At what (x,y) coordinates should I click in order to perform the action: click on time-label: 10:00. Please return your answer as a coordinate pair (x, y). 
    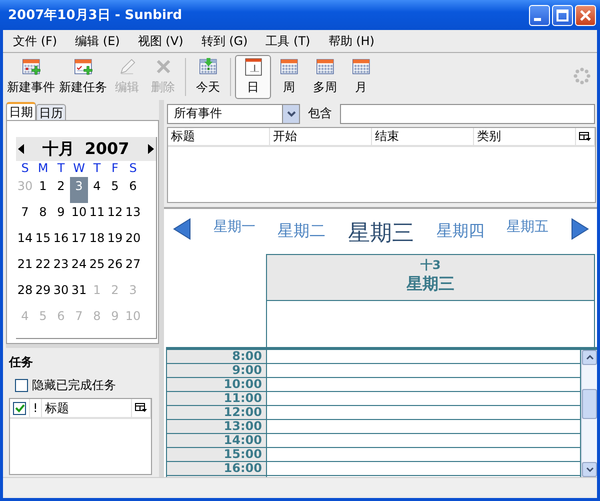
    Looking at the image, I should click on (216, 385).